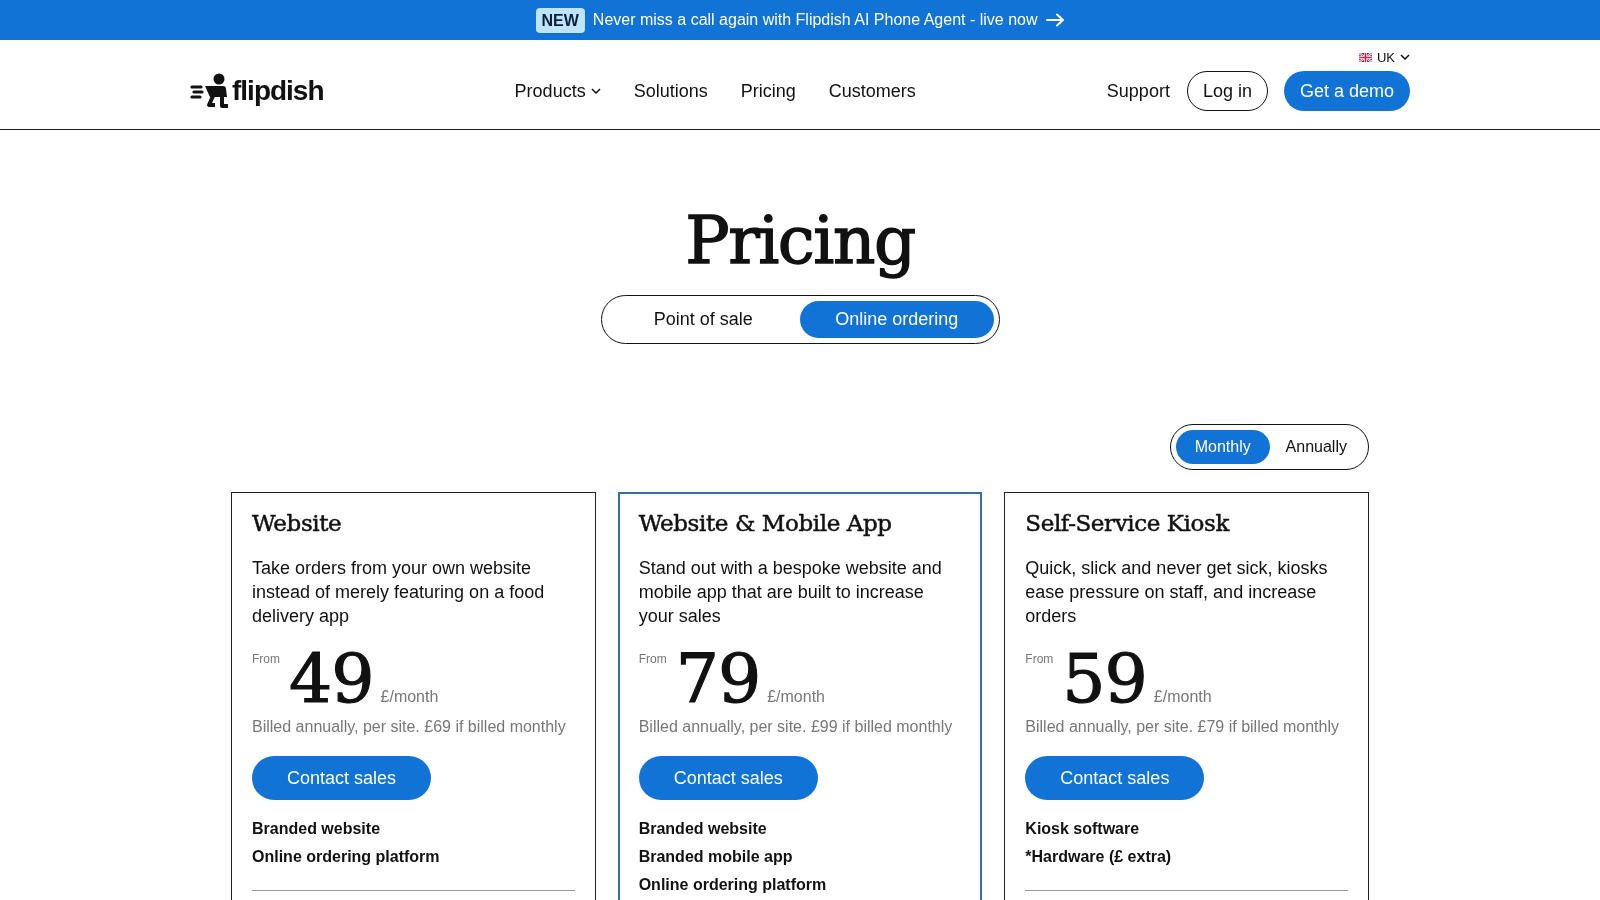 The width and height of the screenshot is (1600, 900). Describe the element at coordinates (800, 240) in the screenshot. I see `page-title: Pricing` at that location.